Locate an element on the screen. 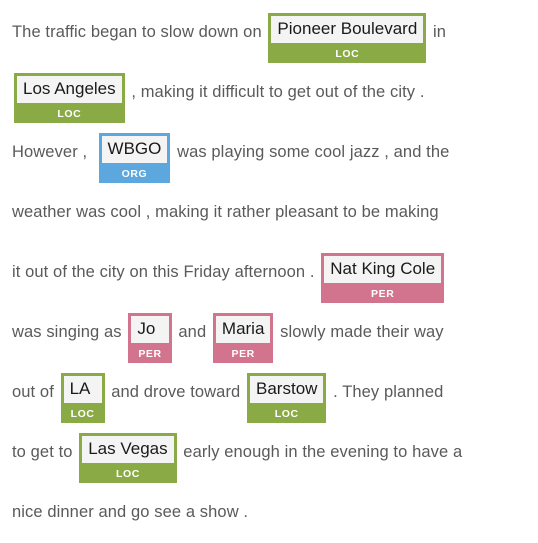  entity-span-location: LA LOC is located at coordinates (82, 398).